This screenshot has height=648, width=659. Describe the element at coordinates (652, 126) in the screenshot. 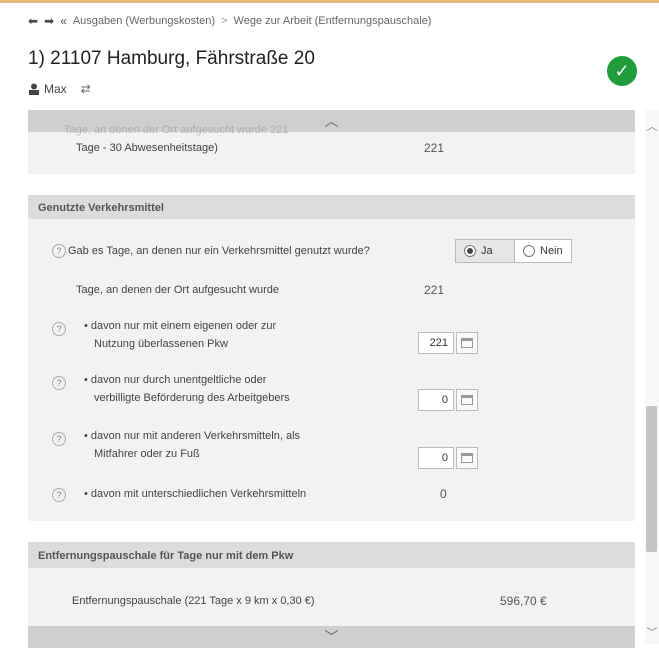

I see `scroll-up-icon: ︿` at that location.